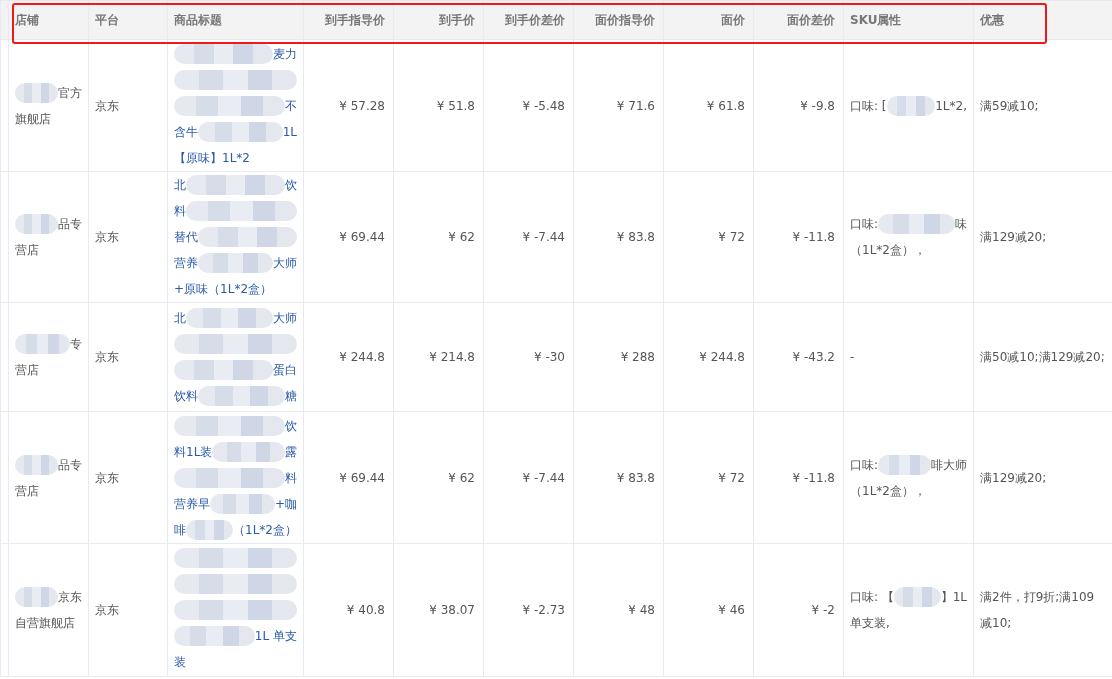 This screenshot has width=1112, height=679. I want to click on product-title: 营养, so click(186, 263).